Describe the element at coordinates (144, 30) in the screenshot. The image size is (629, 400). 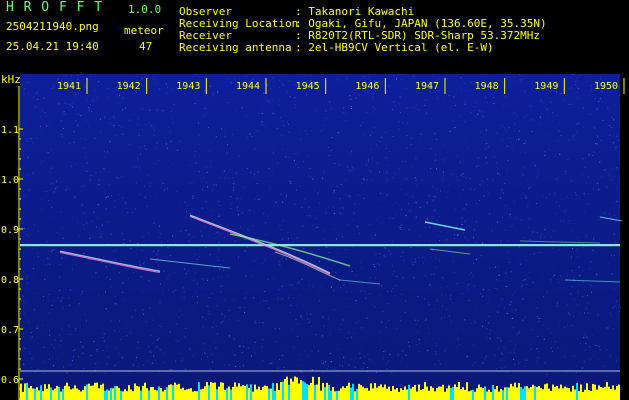
I see `meteor-label: meteor` at that location.